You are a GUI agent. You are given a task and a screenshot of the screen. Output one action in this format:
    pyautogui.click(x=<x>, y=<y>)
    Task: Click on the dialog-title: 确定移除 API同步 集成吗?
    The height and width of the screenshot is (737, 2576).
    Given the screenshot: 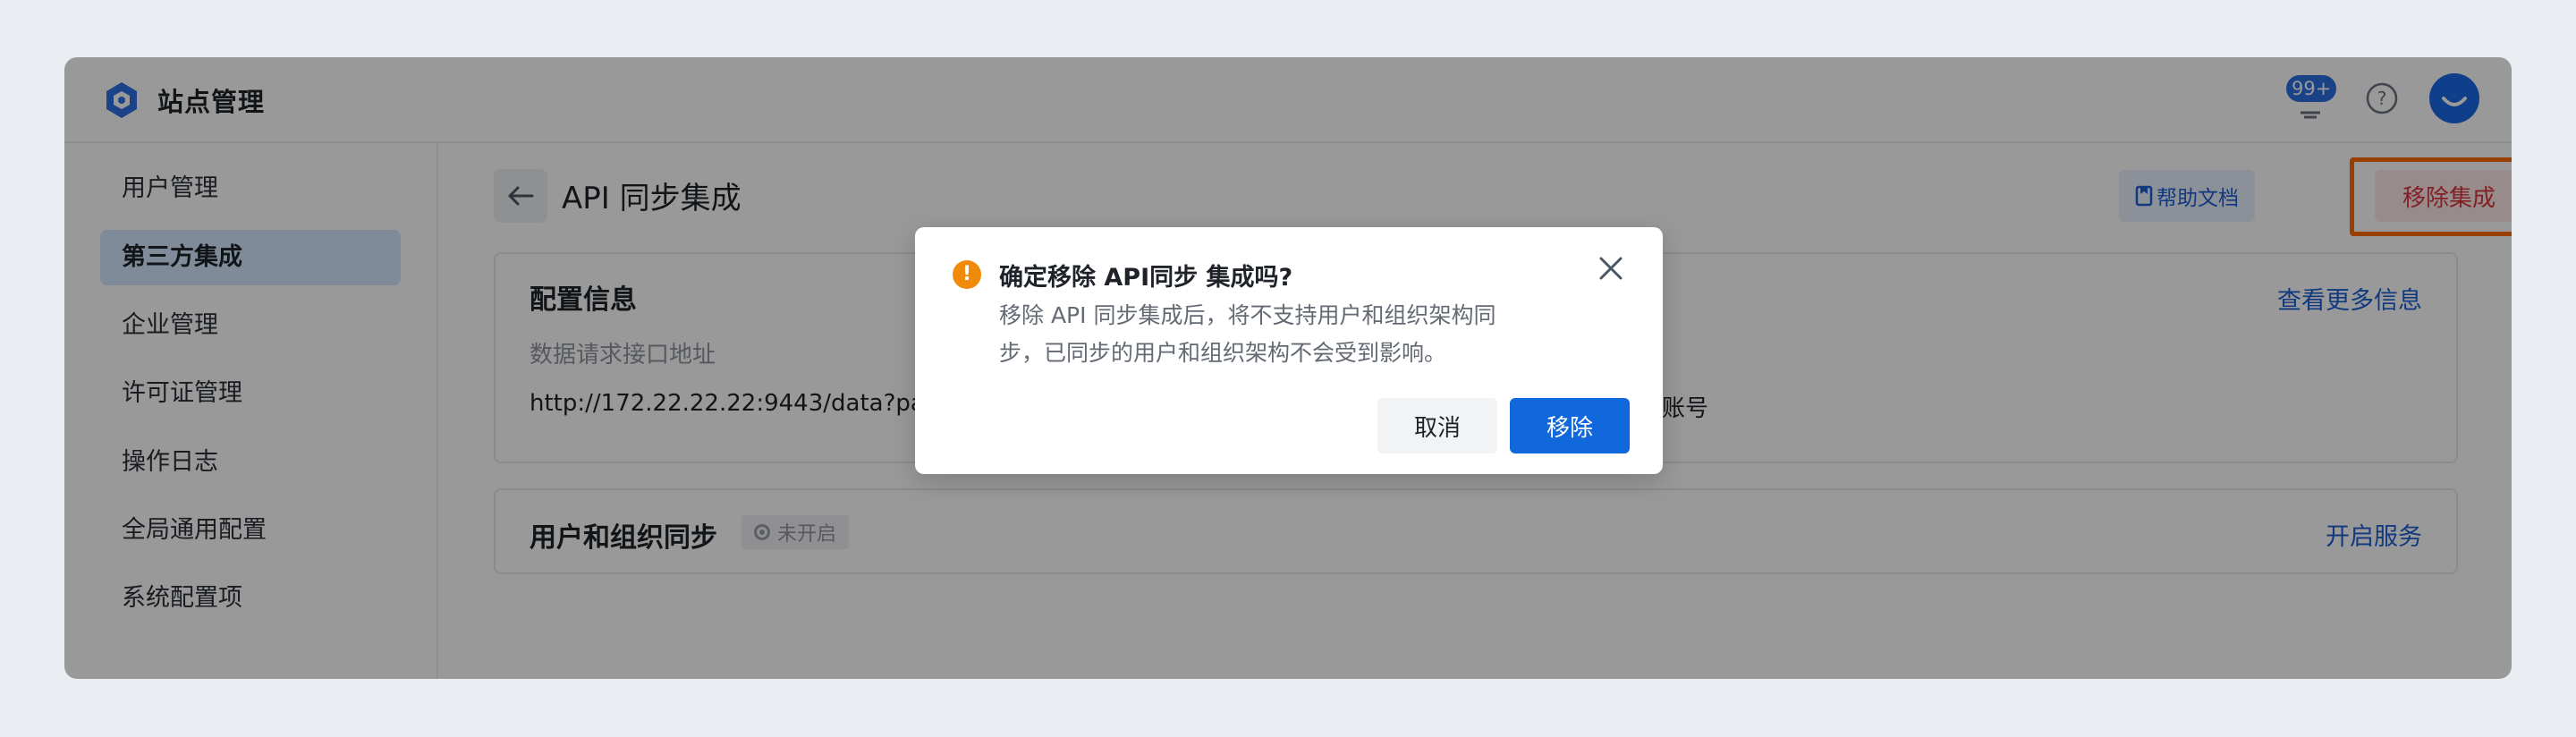 What is the action you would take?
    pyautogui.click(x=1146, y=278)
    